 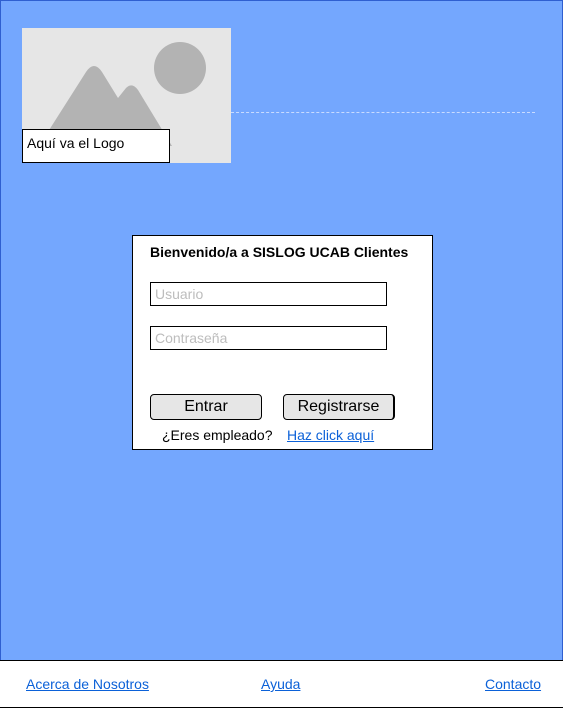 What do you see at coordinates (383, 112) in the screenshot?
I see `header-divider` at bounding box center [383, 112].